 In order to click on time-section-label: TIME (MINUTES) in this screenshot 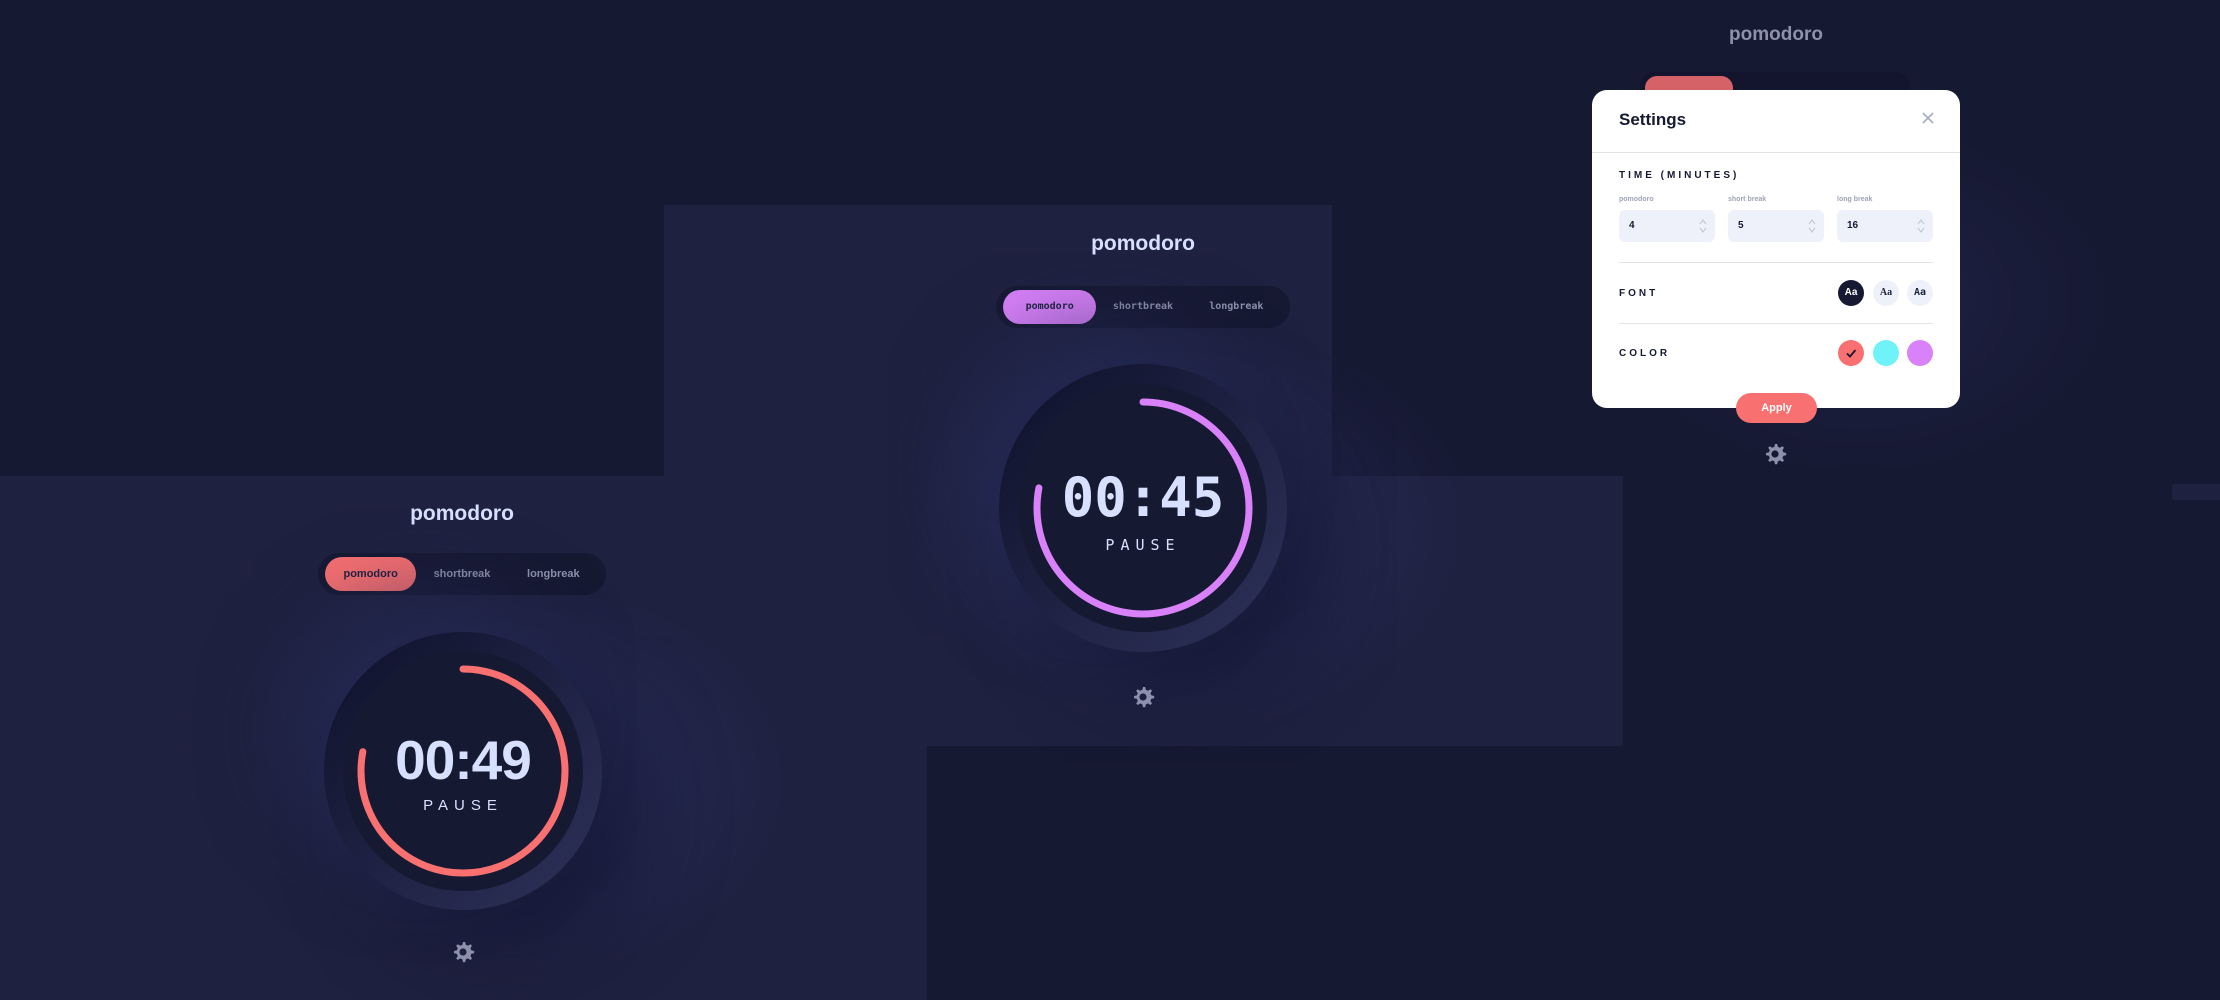, I will do `click(1679, 175)`.